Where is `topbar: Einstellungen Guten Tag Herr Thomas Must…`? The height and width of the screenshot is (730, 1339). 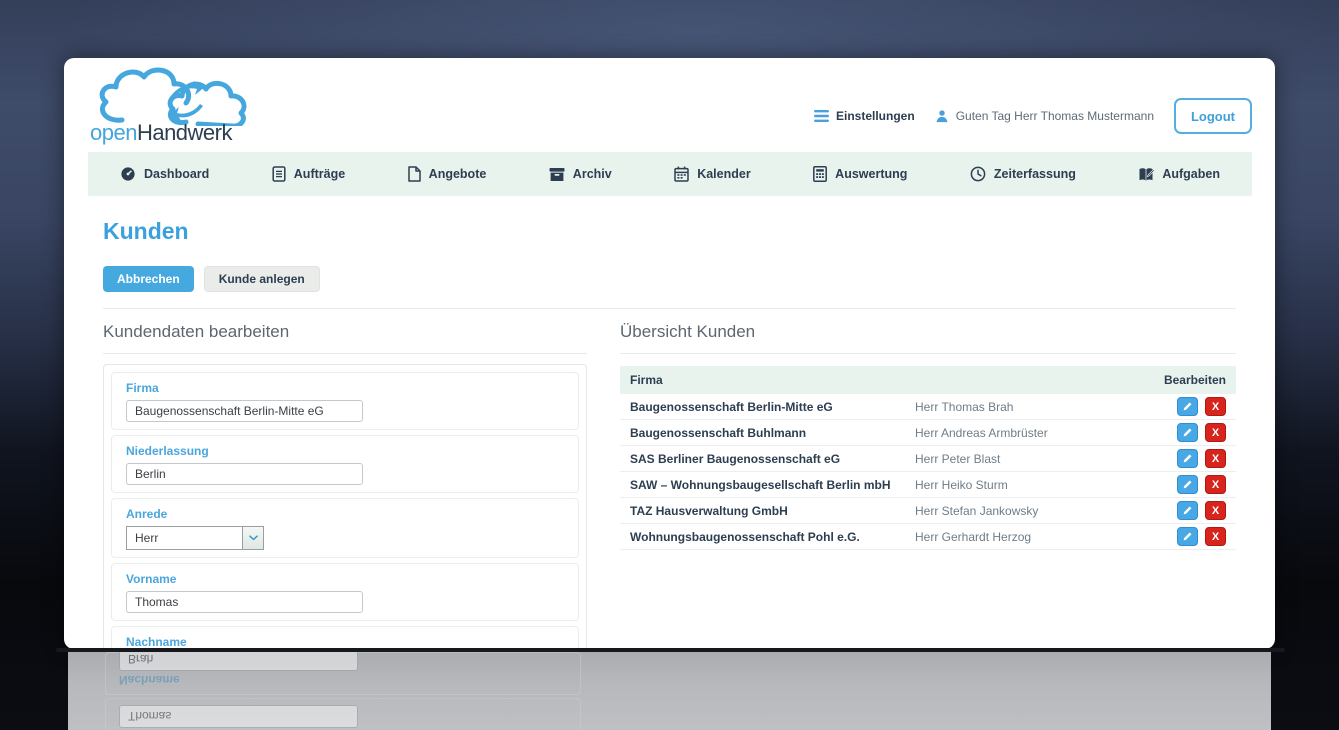
topbar: Einstellungen Guten Tag Herr Thomas Must… is located at coordinates (1033, 116).